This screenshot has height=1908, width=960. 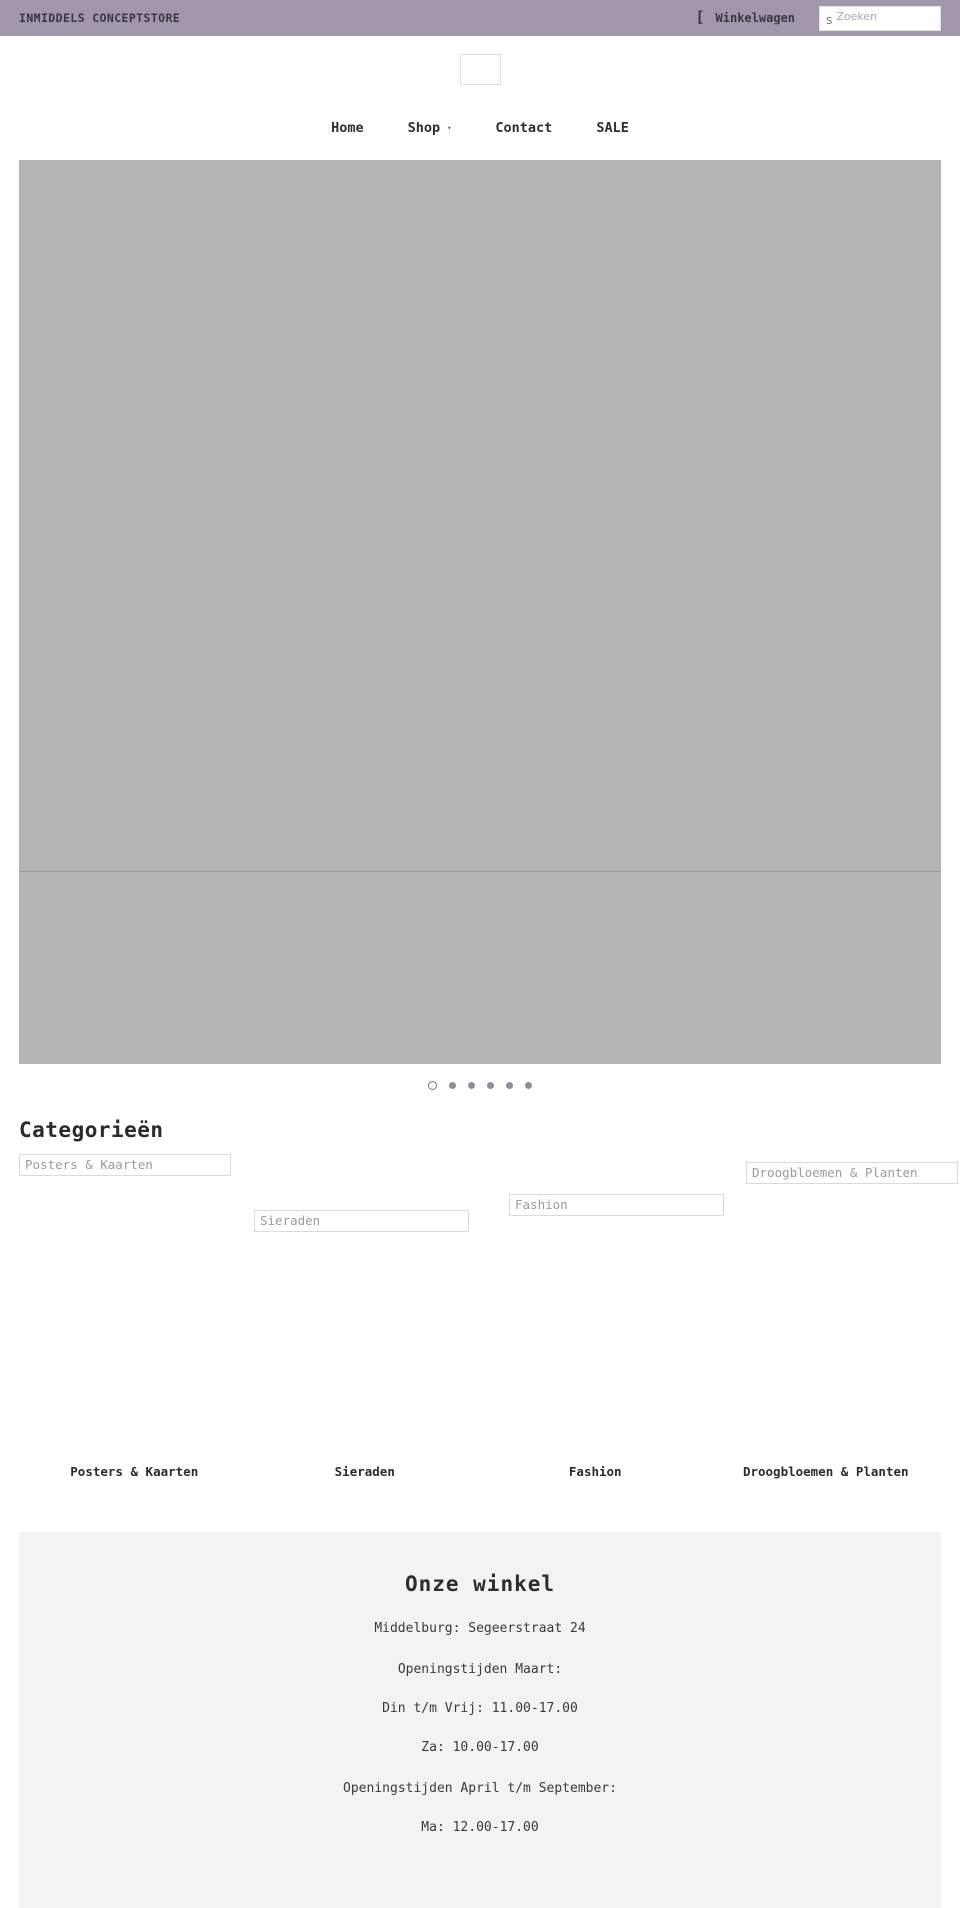 I want to click on nav-item-contact-label: Contact, so click(x=524, y=128).